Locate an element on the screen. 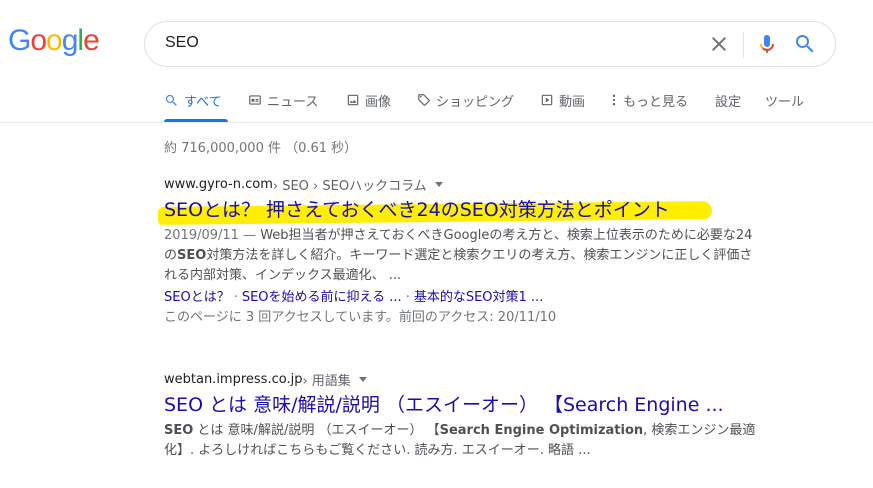 The height and width of the screenshot is (488, 873). tab-label: 動画 is located at coordinates (572, 102).